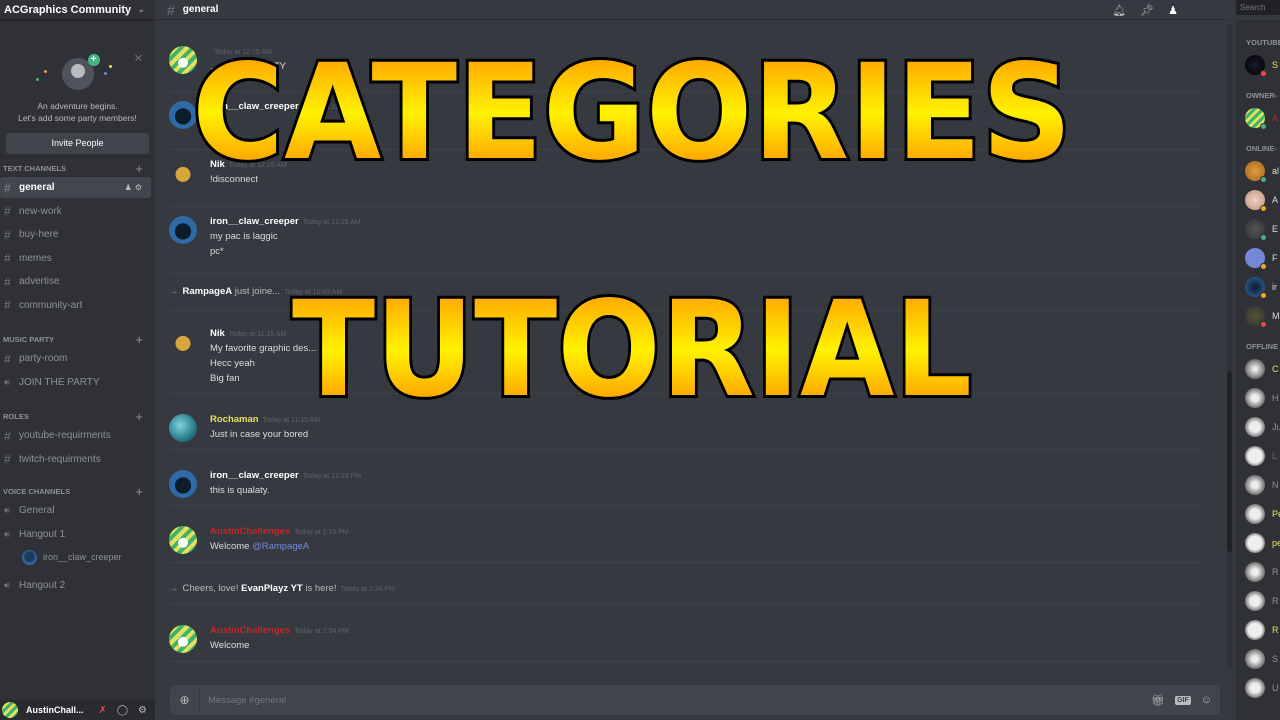 The width and height of the screenshot is (1280, 720). I want to click on message-body: Nik Today at 12:15 AM !disconnect, so click(710, 172).